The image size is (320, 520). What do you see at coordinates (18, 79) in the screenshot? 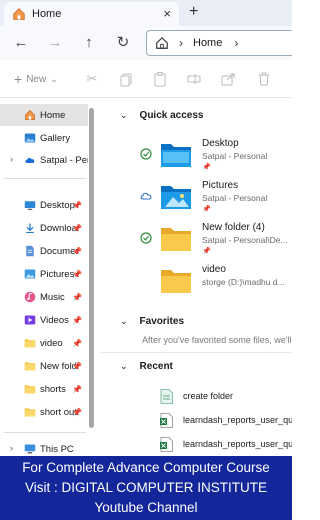
I see `plus-icon: +` at bounding box center [18, 79].